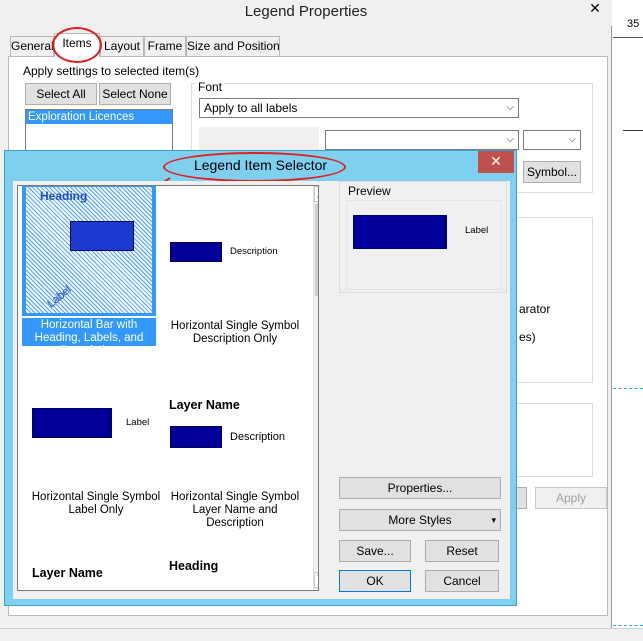 The image size is (643, 641). I want to click on apply-settings-label: Apply settings to selected item(s), so click(111, 71).